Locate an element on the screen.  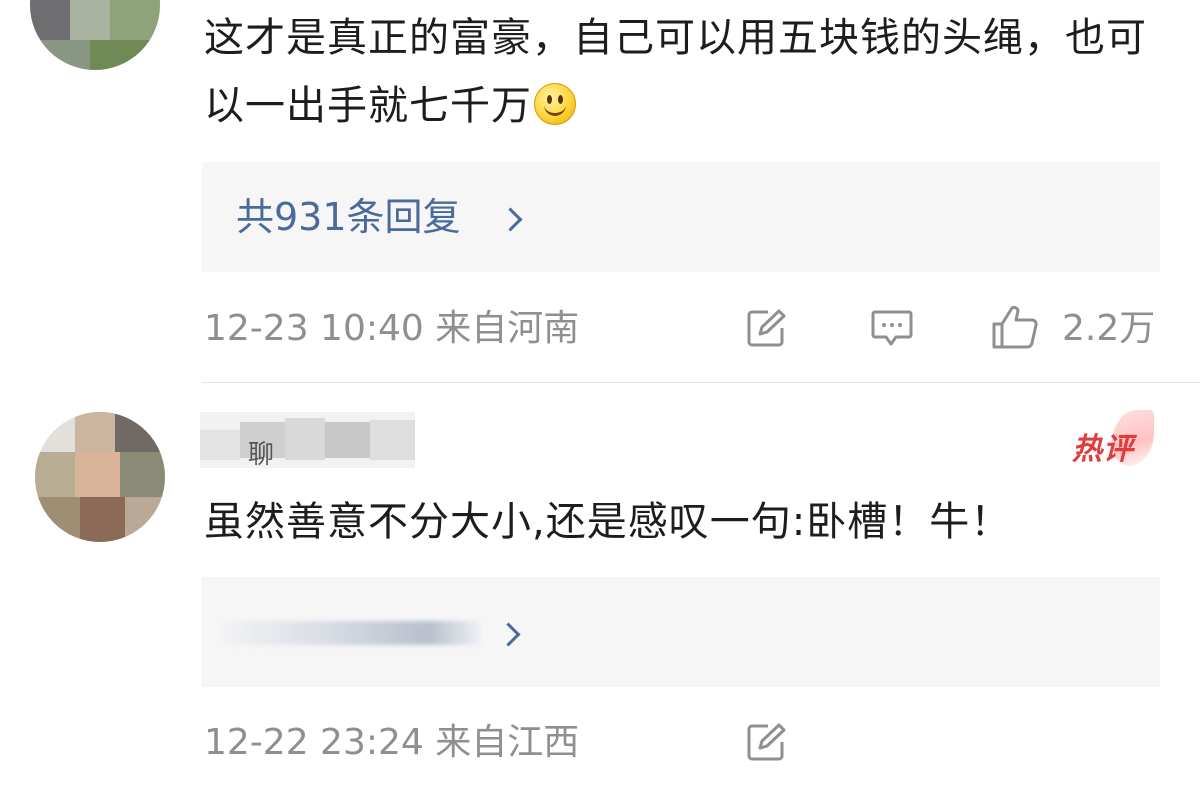
hot-badge-label: 热评 is located at coordinates (1103, 449).